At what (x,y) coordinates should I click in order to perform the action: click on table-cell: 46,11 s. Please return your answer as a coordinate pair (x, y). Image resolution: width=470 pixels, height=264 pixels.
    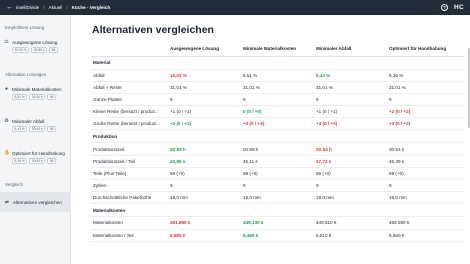
    Looking at the image, I should click on (277, 161).